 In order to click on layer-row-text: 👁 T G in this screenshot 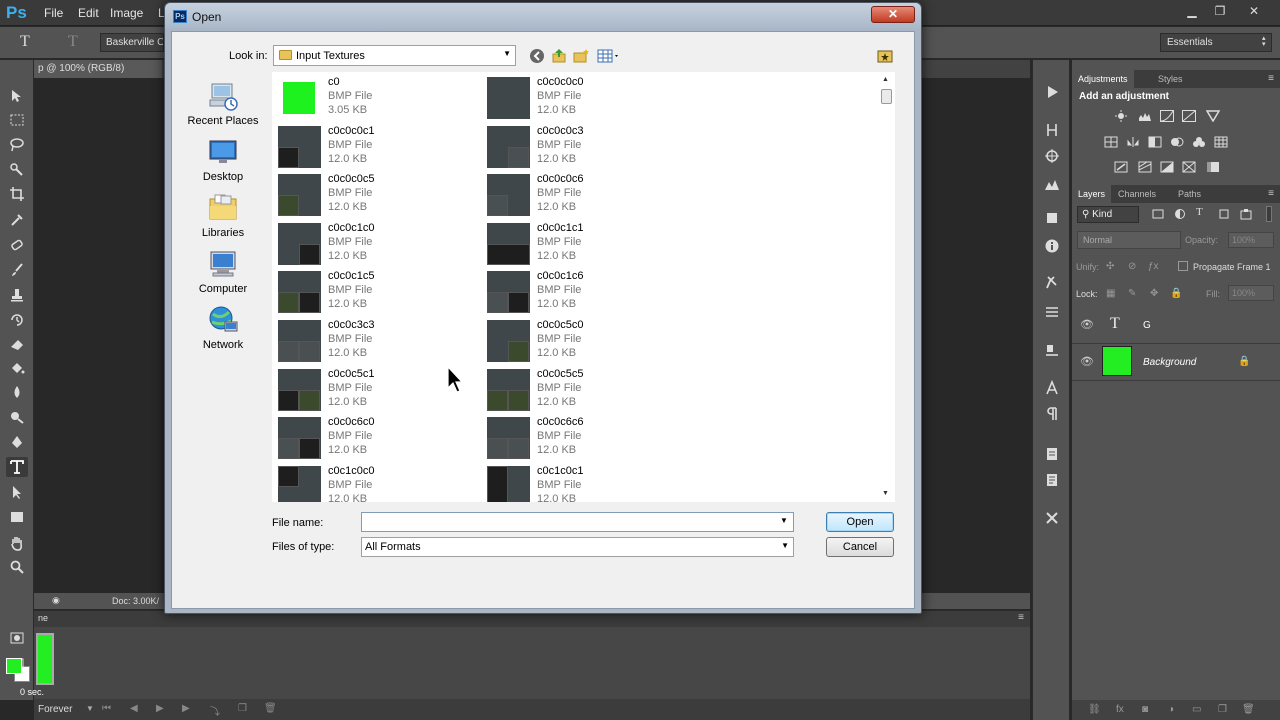, I will do `click(1176, 325)`.